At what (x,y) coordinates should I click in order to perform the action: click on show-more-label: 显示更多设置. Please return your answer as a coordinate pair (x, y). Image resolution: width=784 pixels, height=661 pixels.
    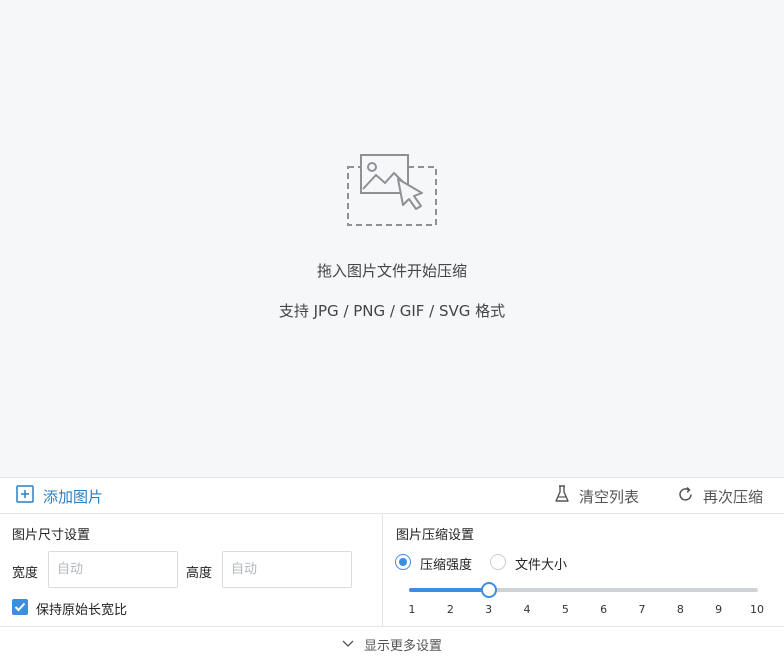
    Looking at the image, I should click on (402, 646).